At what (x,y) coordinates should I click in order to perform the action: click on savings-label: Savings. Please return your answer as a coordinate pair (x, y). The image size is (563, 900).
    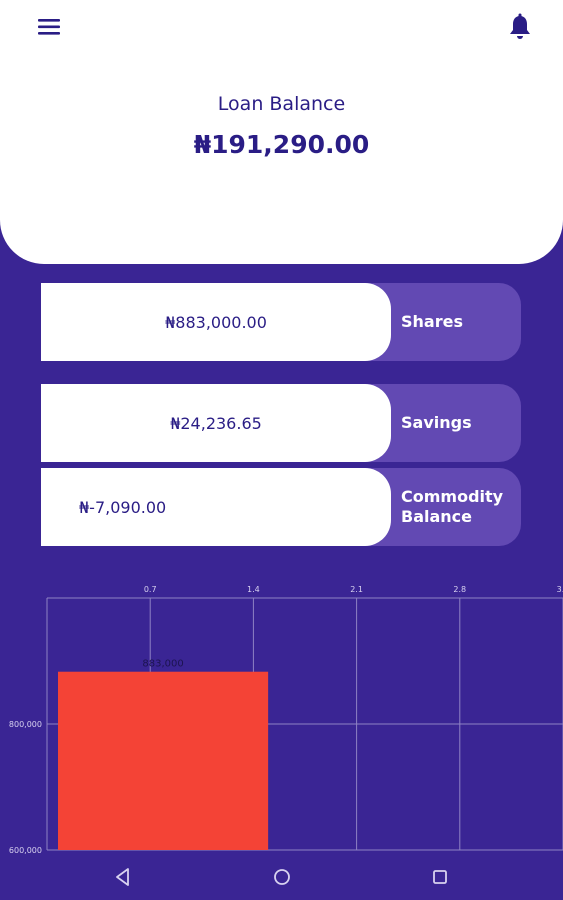
    Looking at the image, I should click on (436, 422).